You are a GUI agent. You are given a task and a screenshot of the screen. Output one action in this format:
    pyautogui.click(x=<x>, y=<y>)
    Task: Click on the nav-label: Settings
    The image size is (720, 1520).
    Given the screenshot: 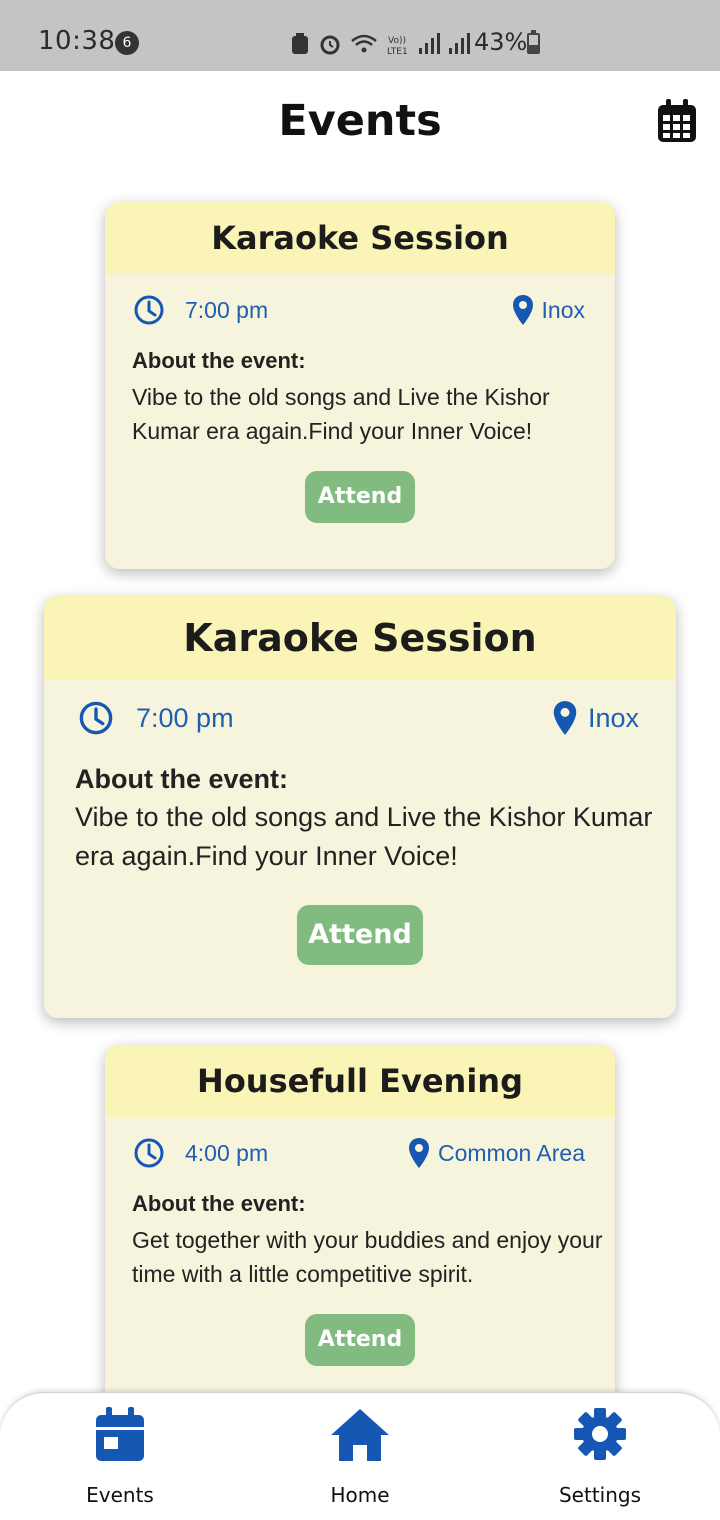 What is the action you would take?
    pyautogui.click(x=600, y=1495)
    